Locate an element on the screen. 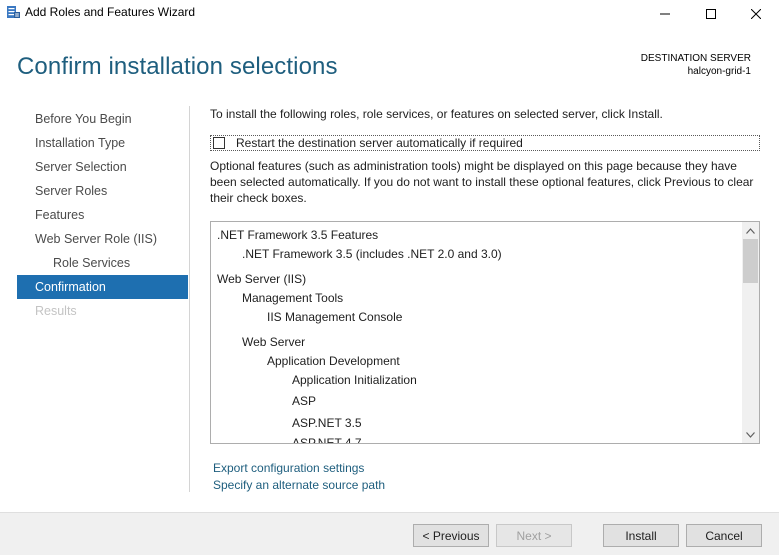 This screenshot has width=779, height=555. nav-item-results: Results is located at coordinates (56, 311).